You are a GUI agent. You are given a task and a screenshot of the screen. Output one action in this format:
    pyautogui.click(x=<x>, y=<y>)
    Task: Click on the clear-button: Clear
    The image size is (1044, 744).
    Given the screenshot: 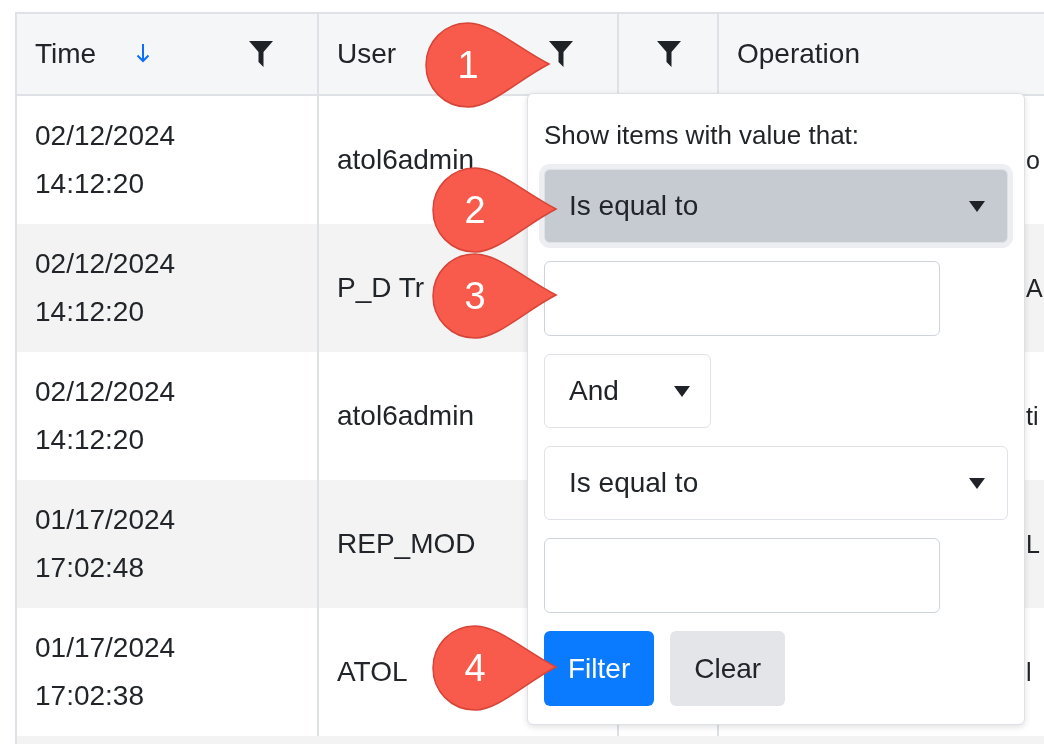 What is the action you would take?
    pyautogui.click(x=728, y=668)
    